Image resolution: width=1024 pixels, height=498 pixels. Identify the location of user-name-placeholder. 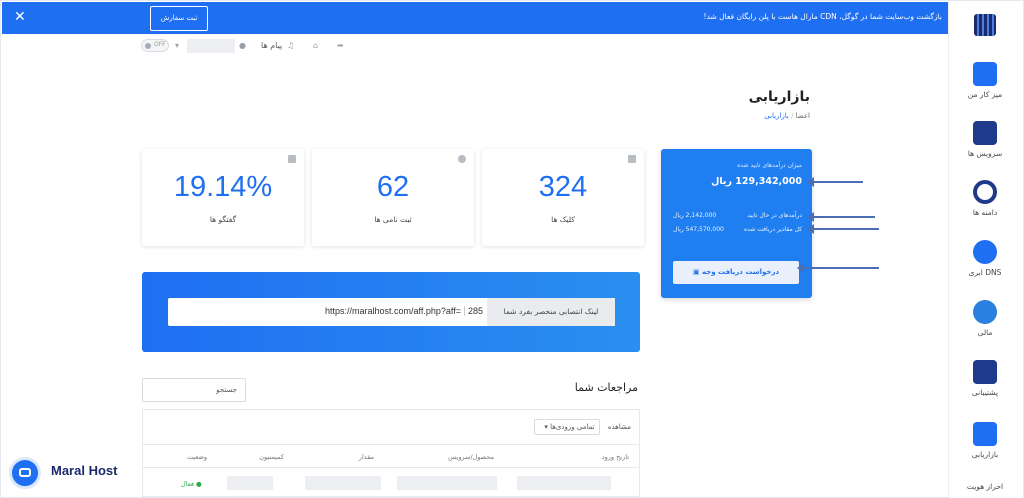
(211, 46).